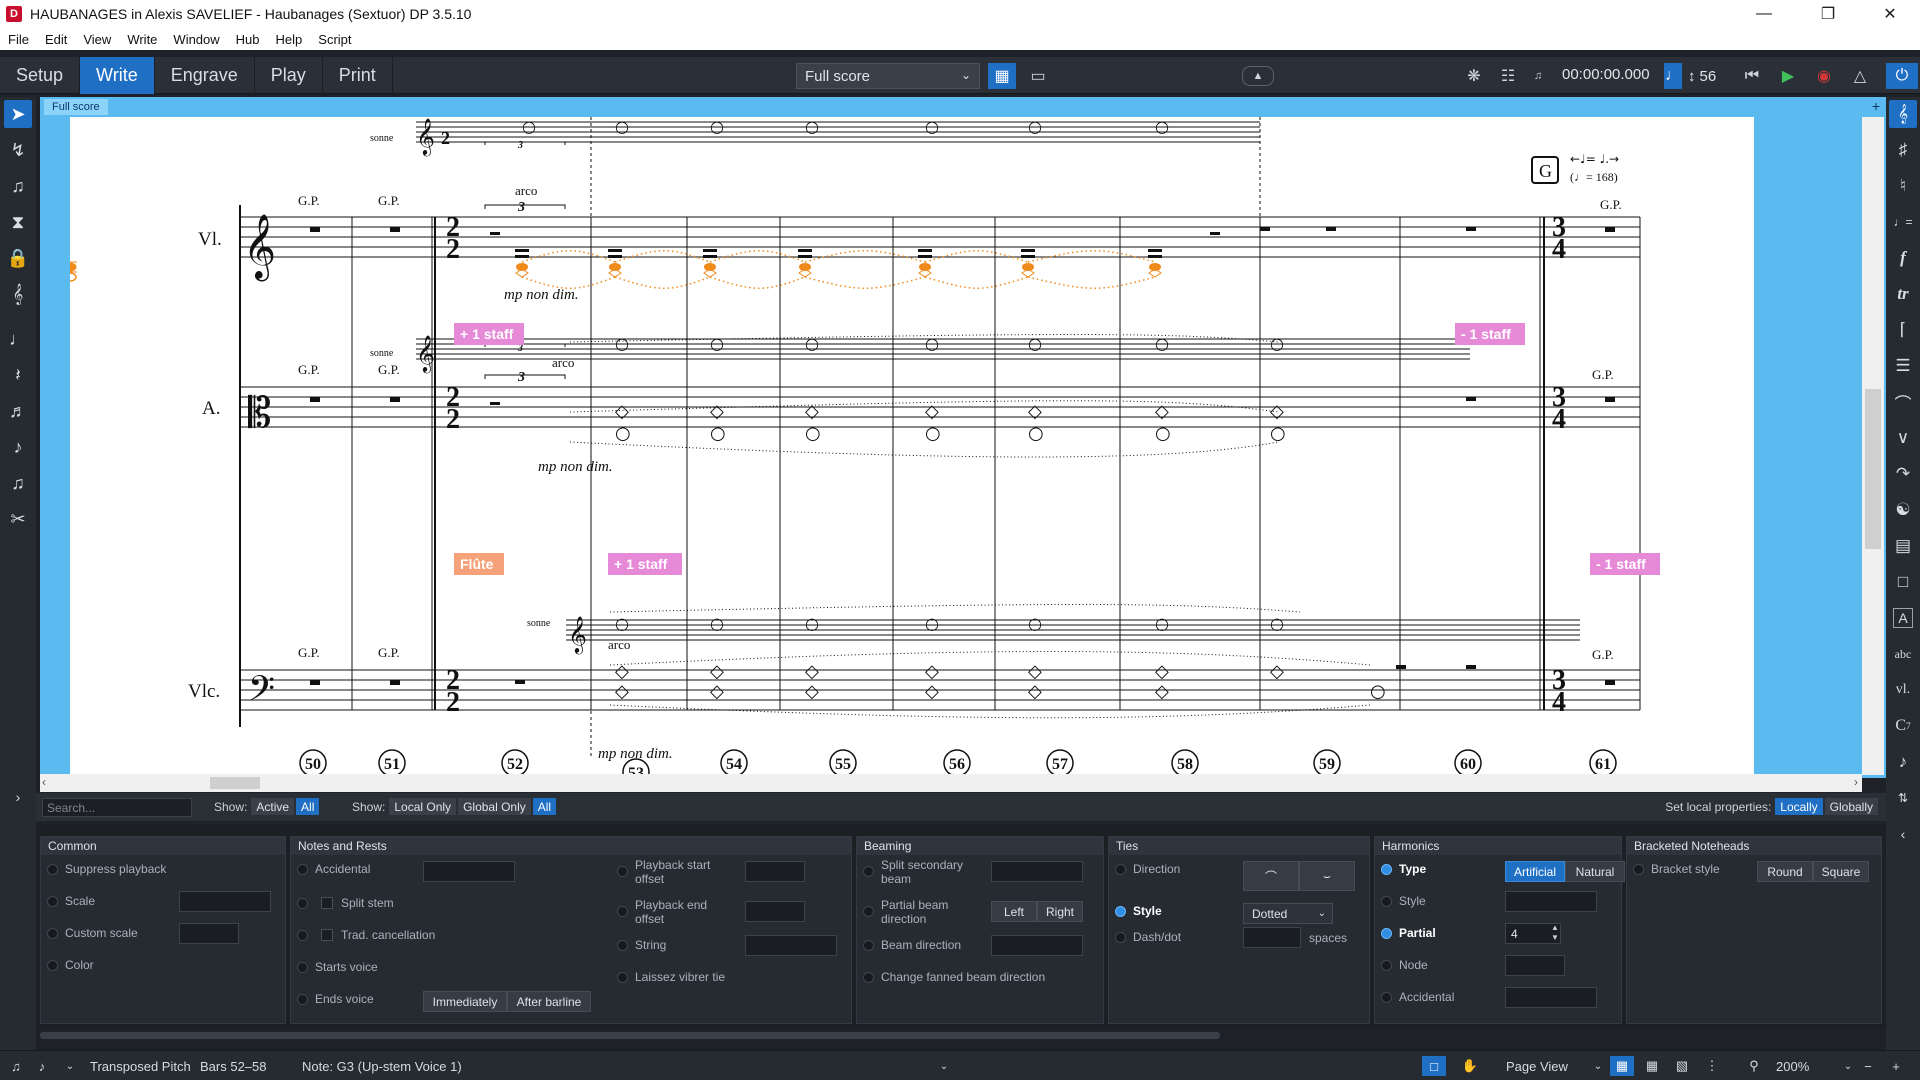 This screenshot has width=1920, height=1080. What do you see at coordinates (549, 1001) in the screenshot?
I see `ends-after-barline-button: After barline` at bounding box center [549, 1001].